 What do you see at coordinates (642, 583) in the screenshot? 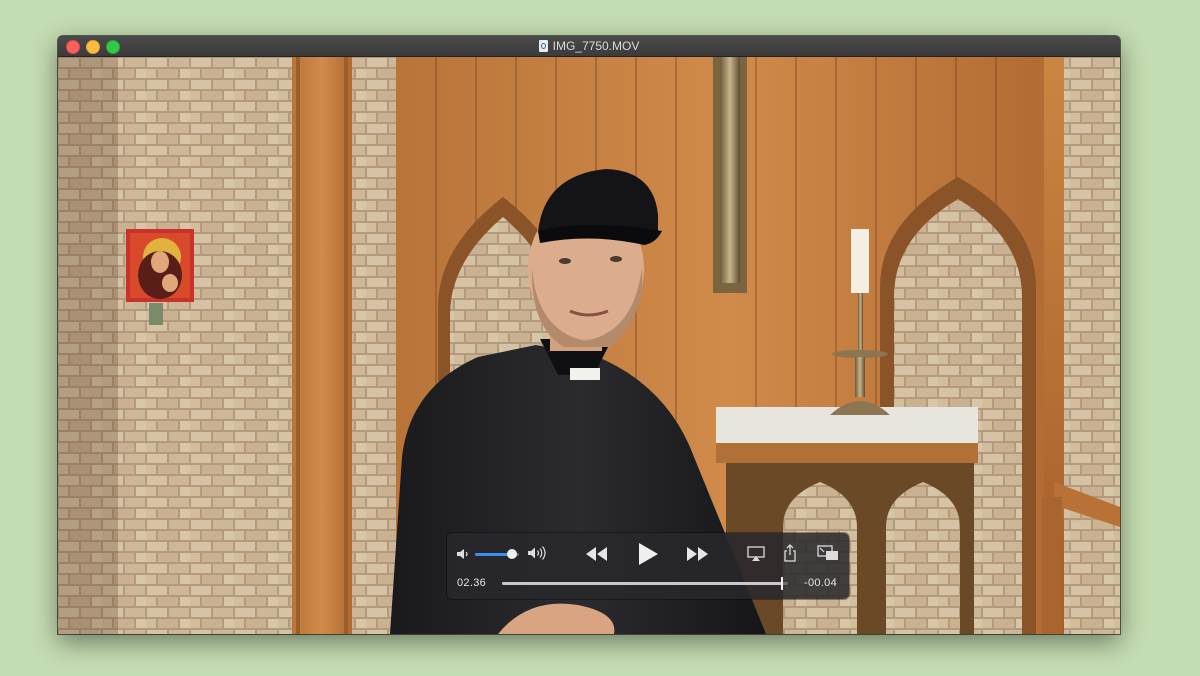
I see `scrubber-fill` at bounding box center [642, 583].